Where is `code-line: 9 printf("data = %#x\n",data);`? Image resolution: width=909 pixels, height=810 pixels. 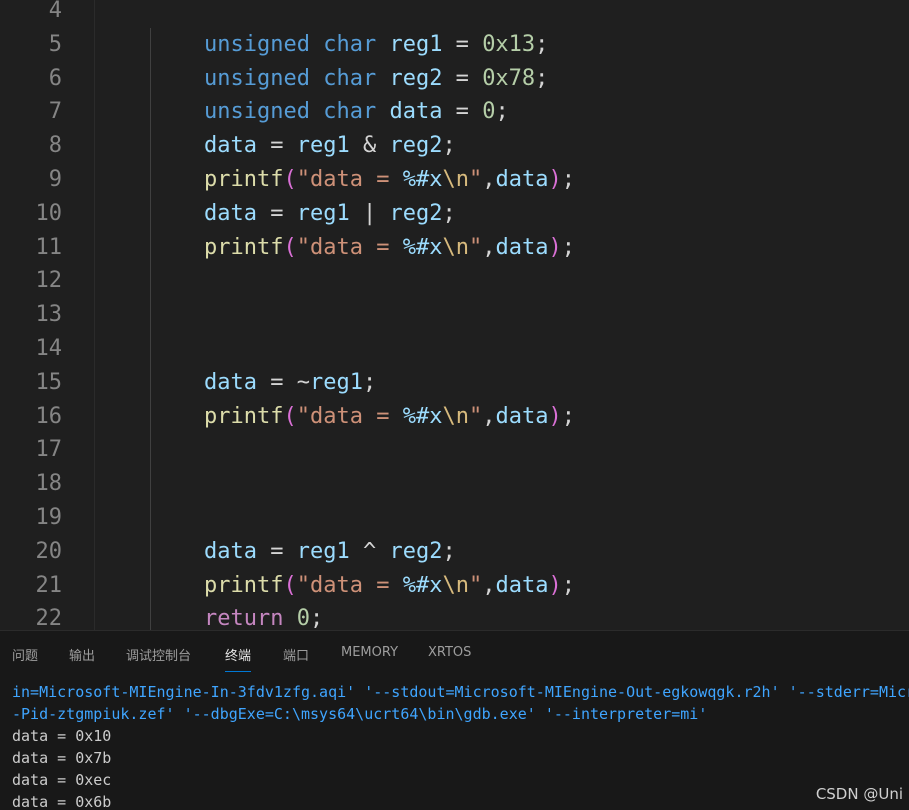 code-line: 9 printf("data = %#x\n",data); is located at coordinates (454, 180).